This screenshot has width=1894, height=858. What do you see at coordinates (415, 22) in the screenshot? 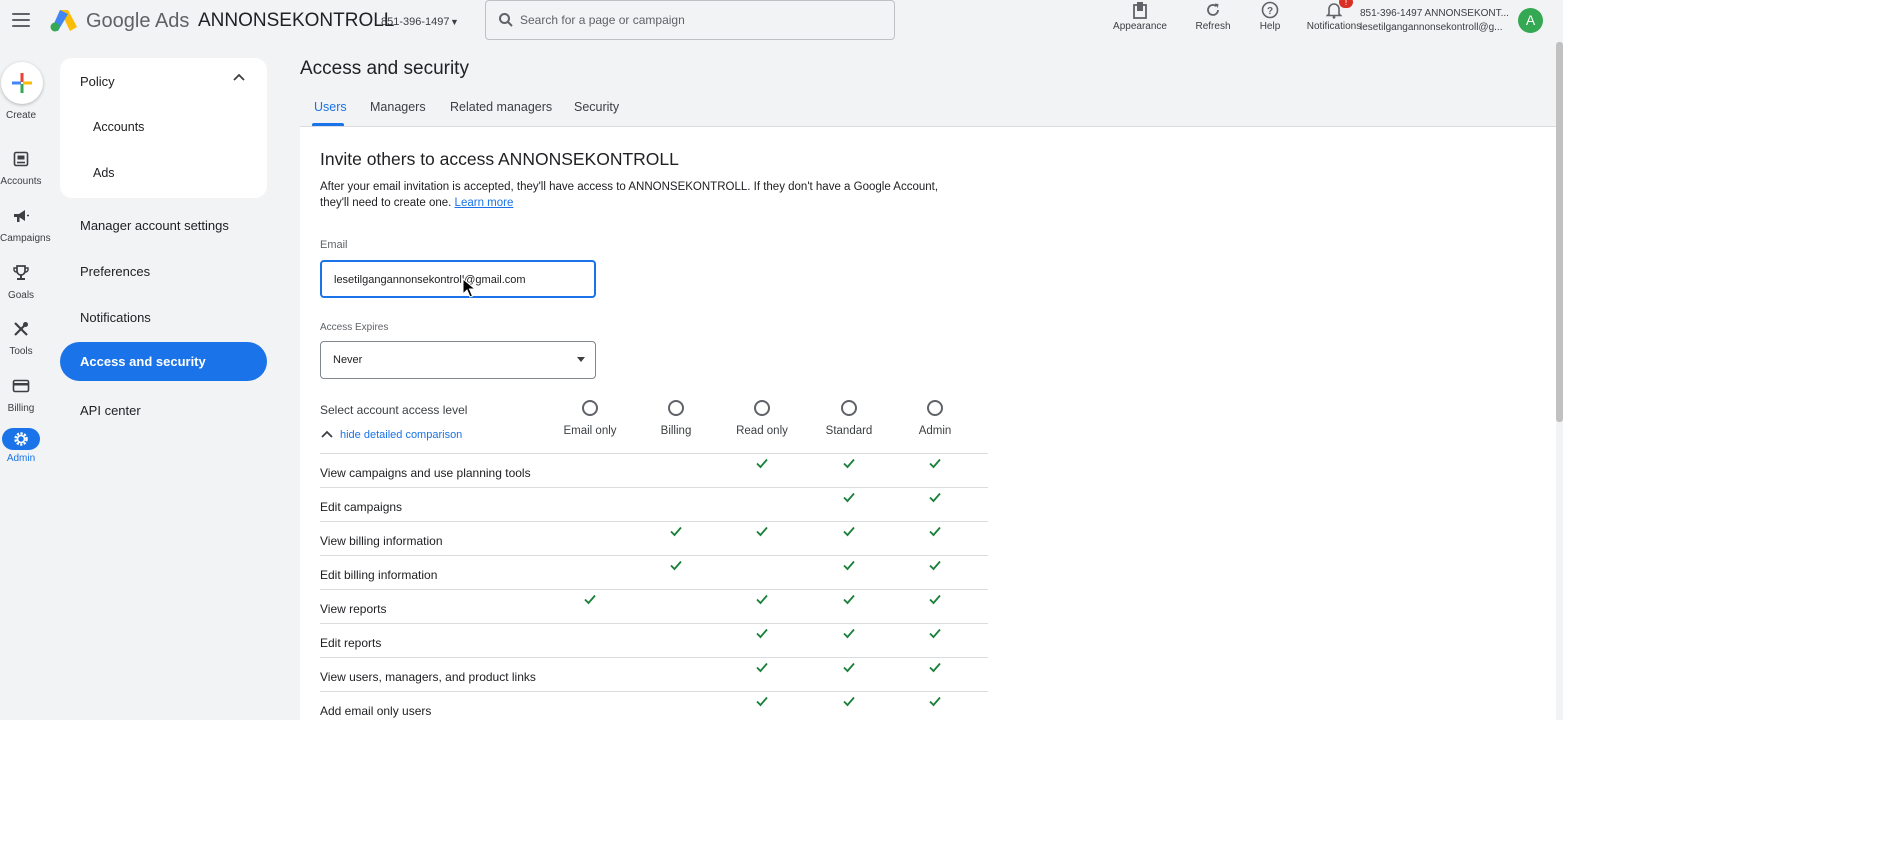
I see `account-id: 851-396-1497` at bounding box center [415, 22].